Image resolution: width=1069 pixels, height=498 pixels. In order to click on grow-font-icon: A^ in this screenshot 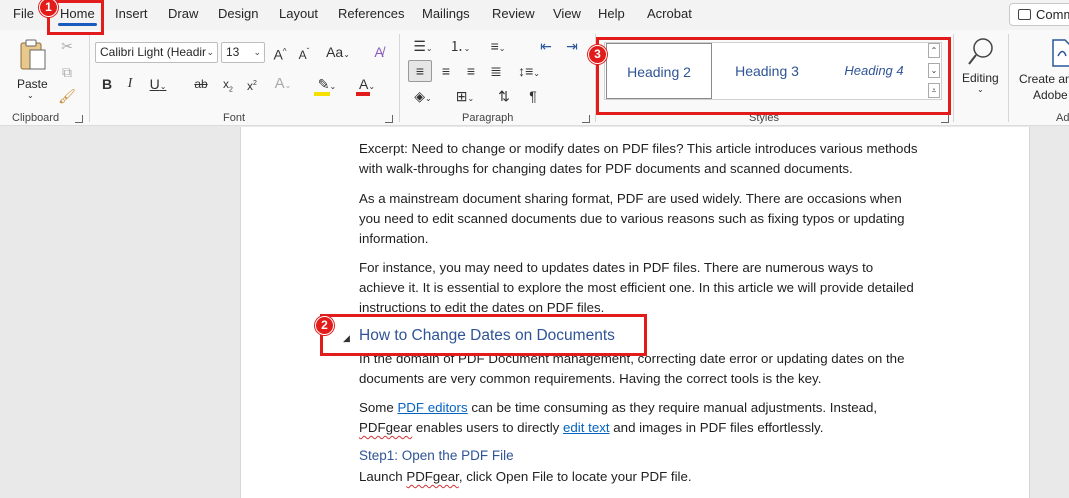, I will do `click(280, 53)`.